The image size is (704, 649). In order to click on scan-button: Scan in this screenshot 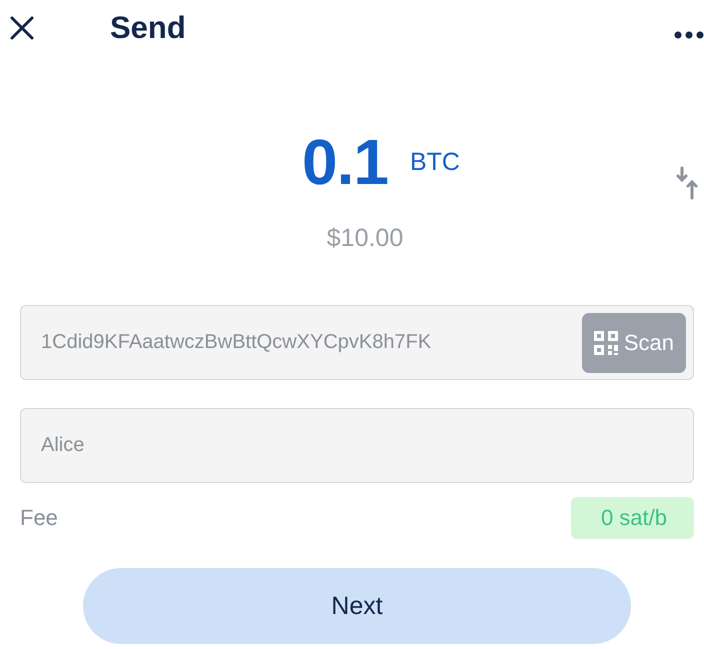, I will do `click(634, 342)`.